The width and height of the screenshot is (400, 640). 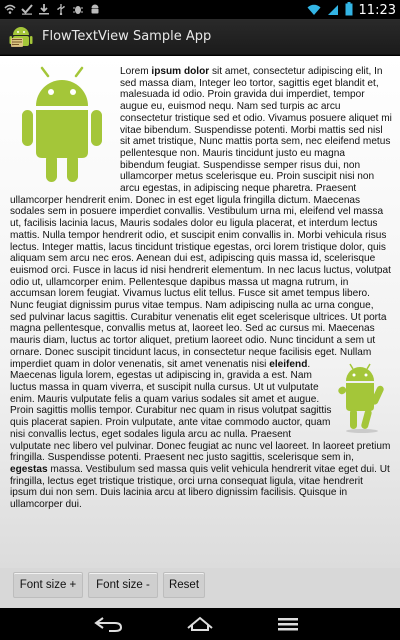 What do you see at coordinates (52, 9) in the screenshot?
I see `notification-icons` at bounding box center [52, 9].